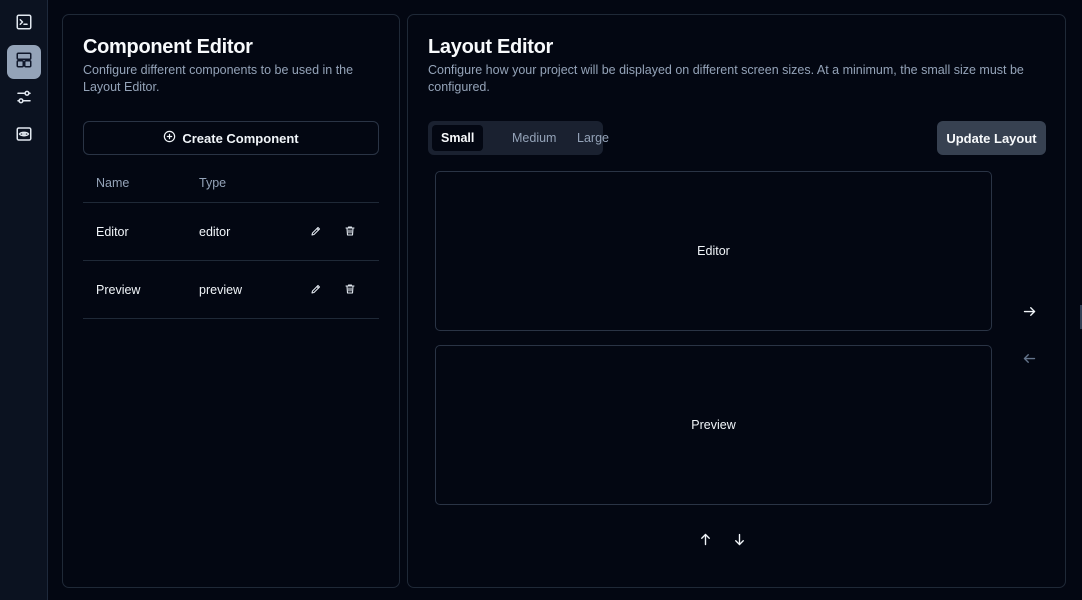 The image size is (1082, 600). Describe the element at coordinates (213, 183) in the screenshot. I see `column-header-type: Type` at that location.